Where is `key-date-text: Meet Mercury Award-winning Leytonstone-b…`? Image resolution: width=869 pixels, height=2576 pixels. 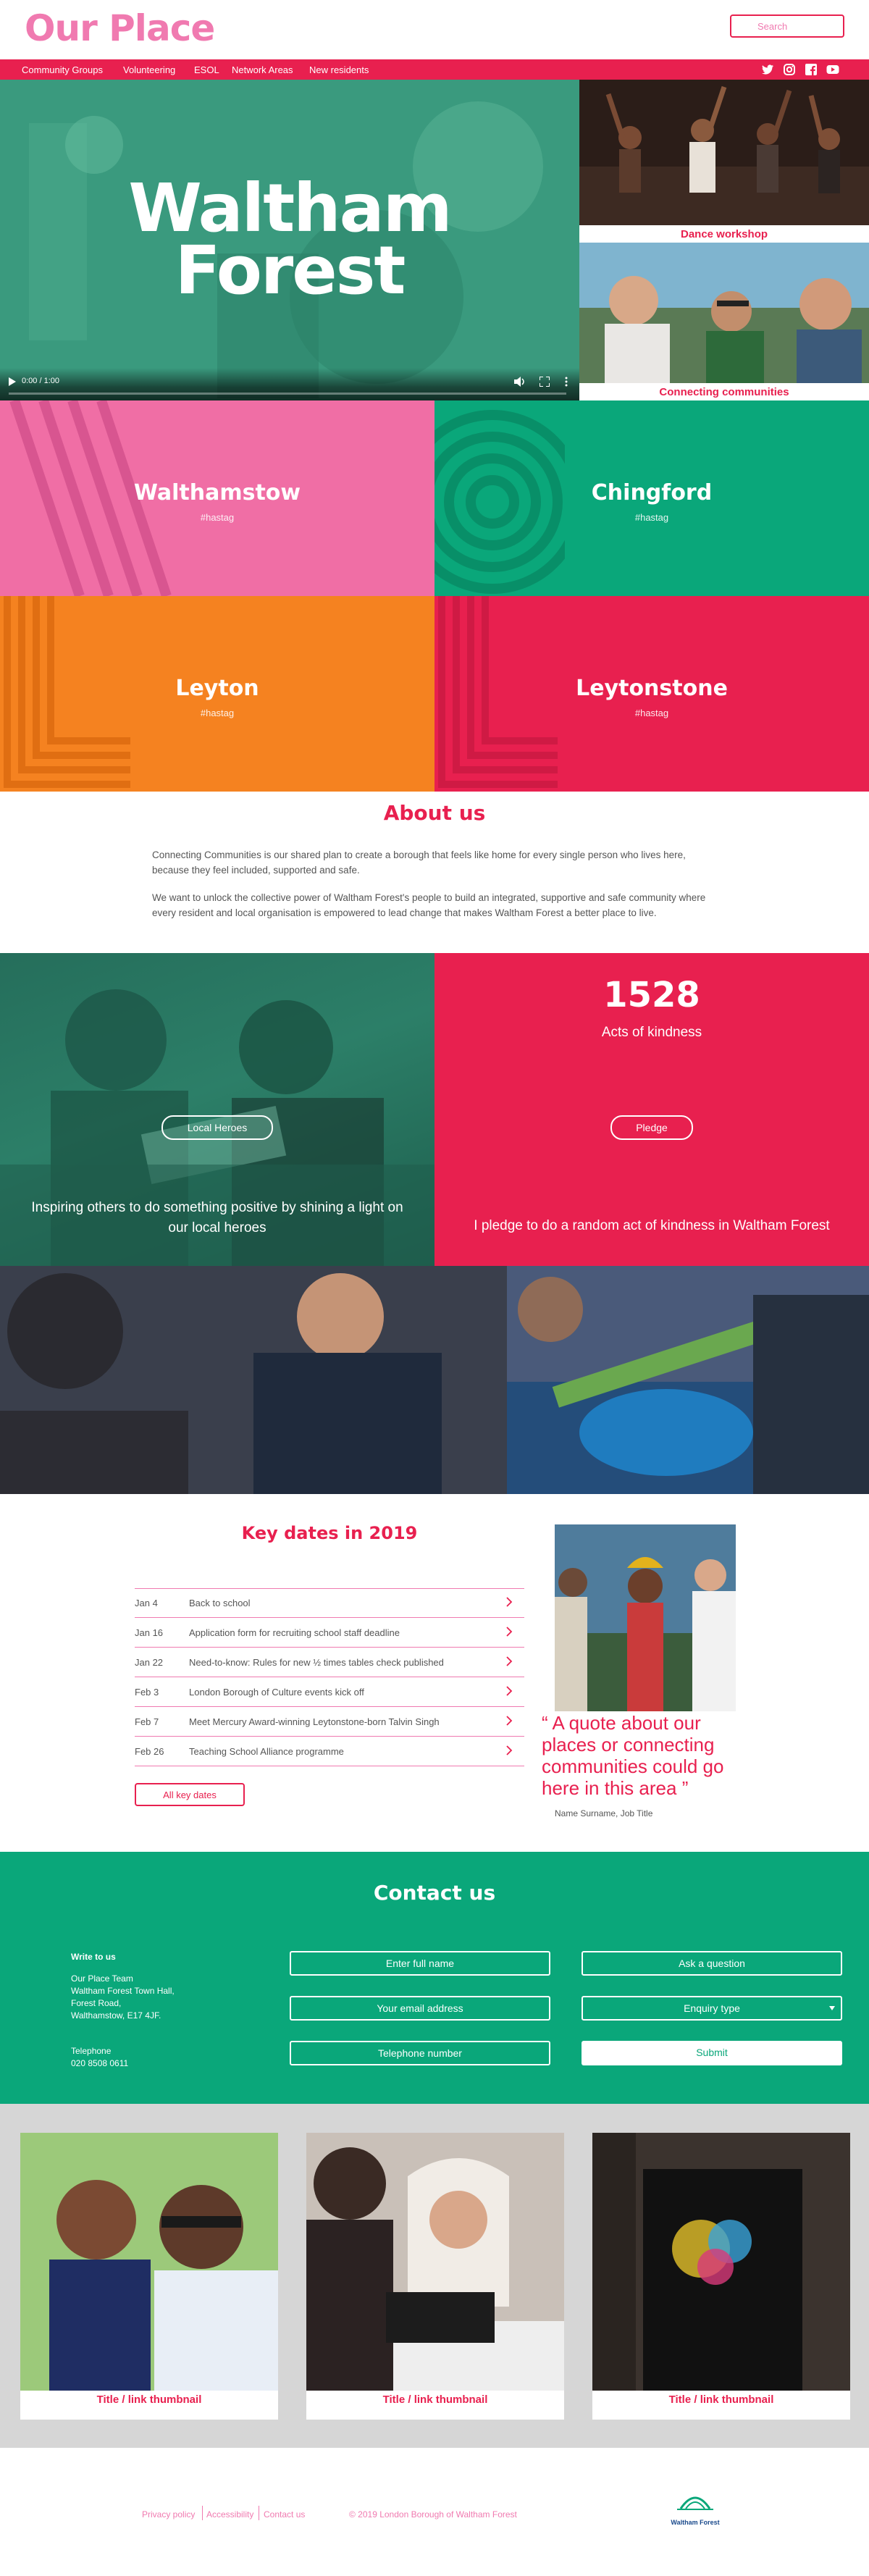 key-date-text: Meet Mercury Award-winning Leytonstone-b… is located at coordinates (314, 1721).